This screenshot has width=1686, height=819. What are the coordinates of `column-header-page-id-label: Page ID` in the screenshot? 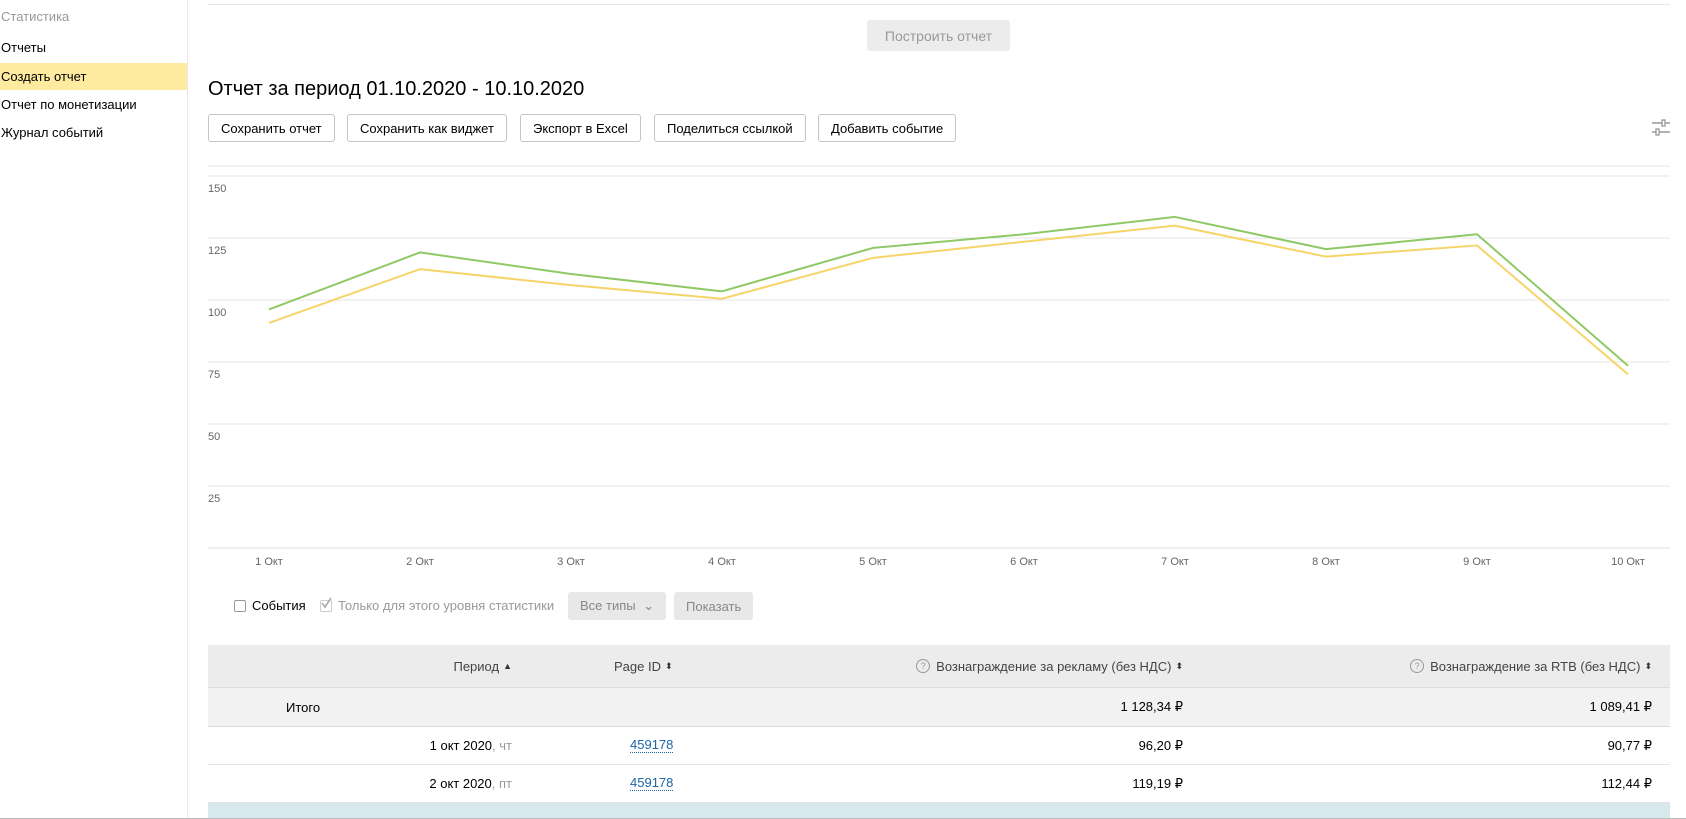 It's located at (637, 666).